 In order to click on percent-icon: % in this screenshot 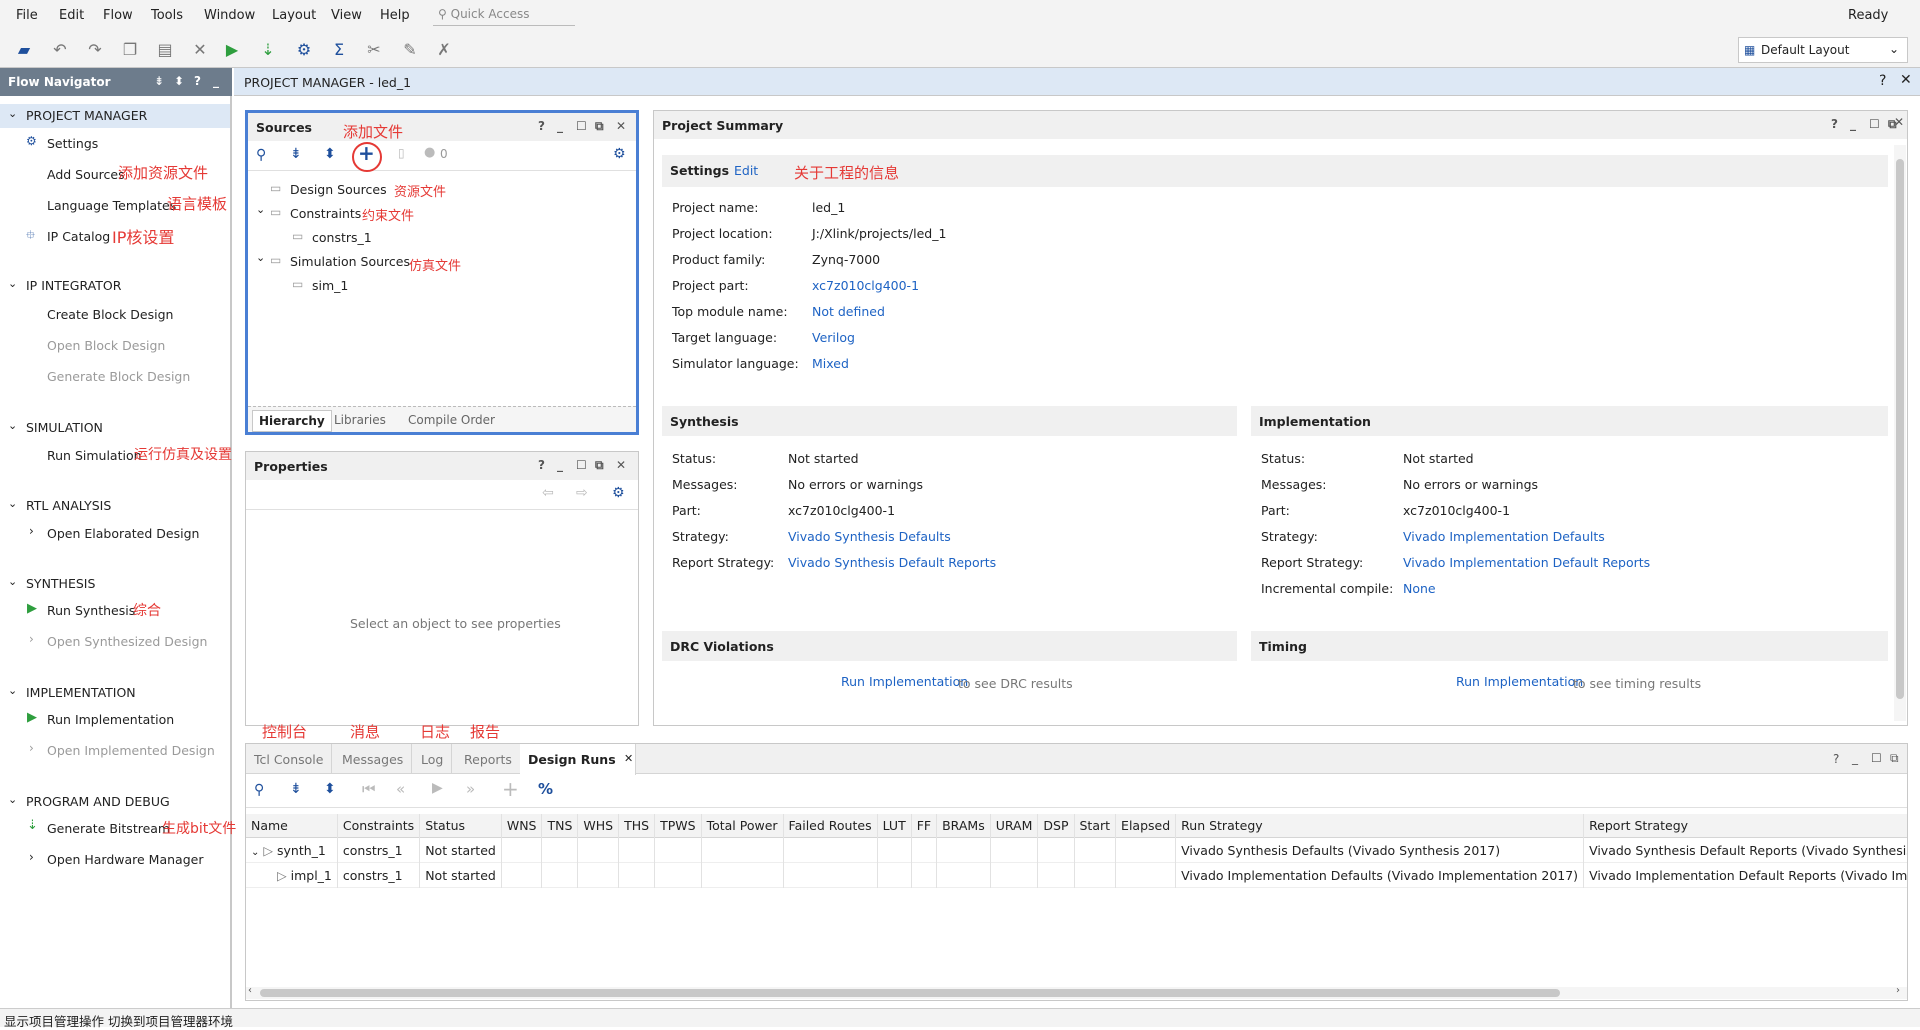, I will do `click(545, 789)`.